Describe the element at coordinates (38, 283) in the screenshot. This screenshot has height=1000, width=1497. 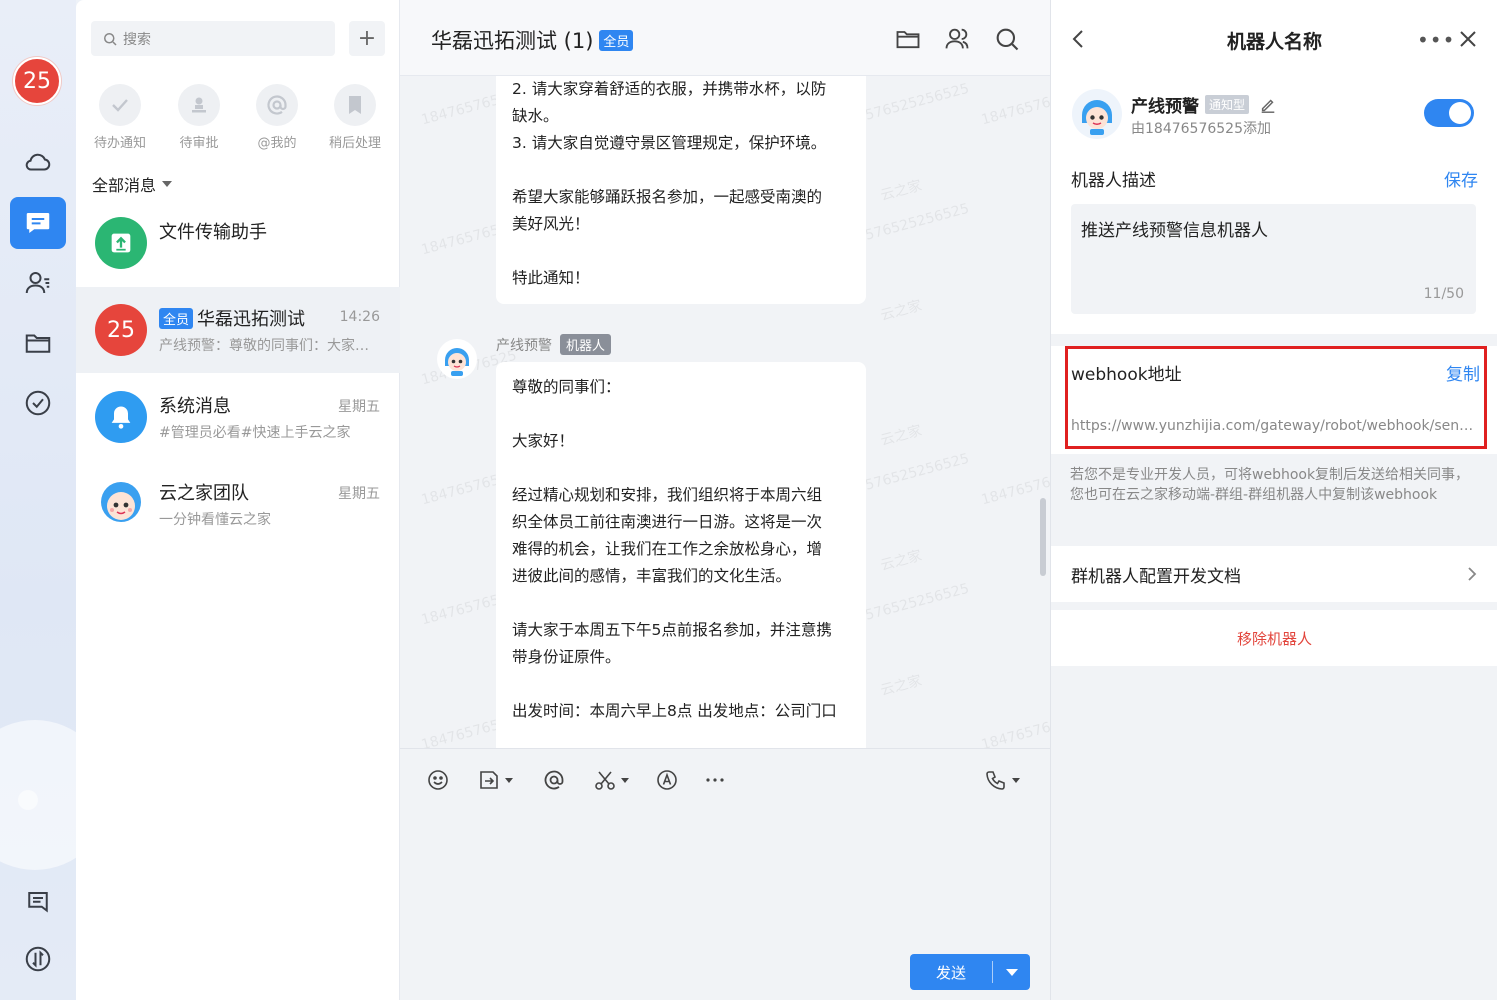
I see `contacts-nav-button` at that location.